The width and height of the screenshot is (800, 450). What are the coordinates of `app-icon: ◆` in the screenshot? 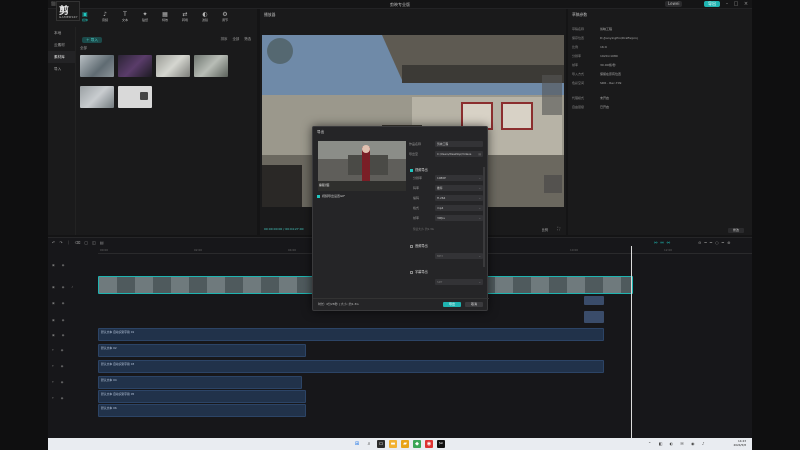 It's located at (417, 444).